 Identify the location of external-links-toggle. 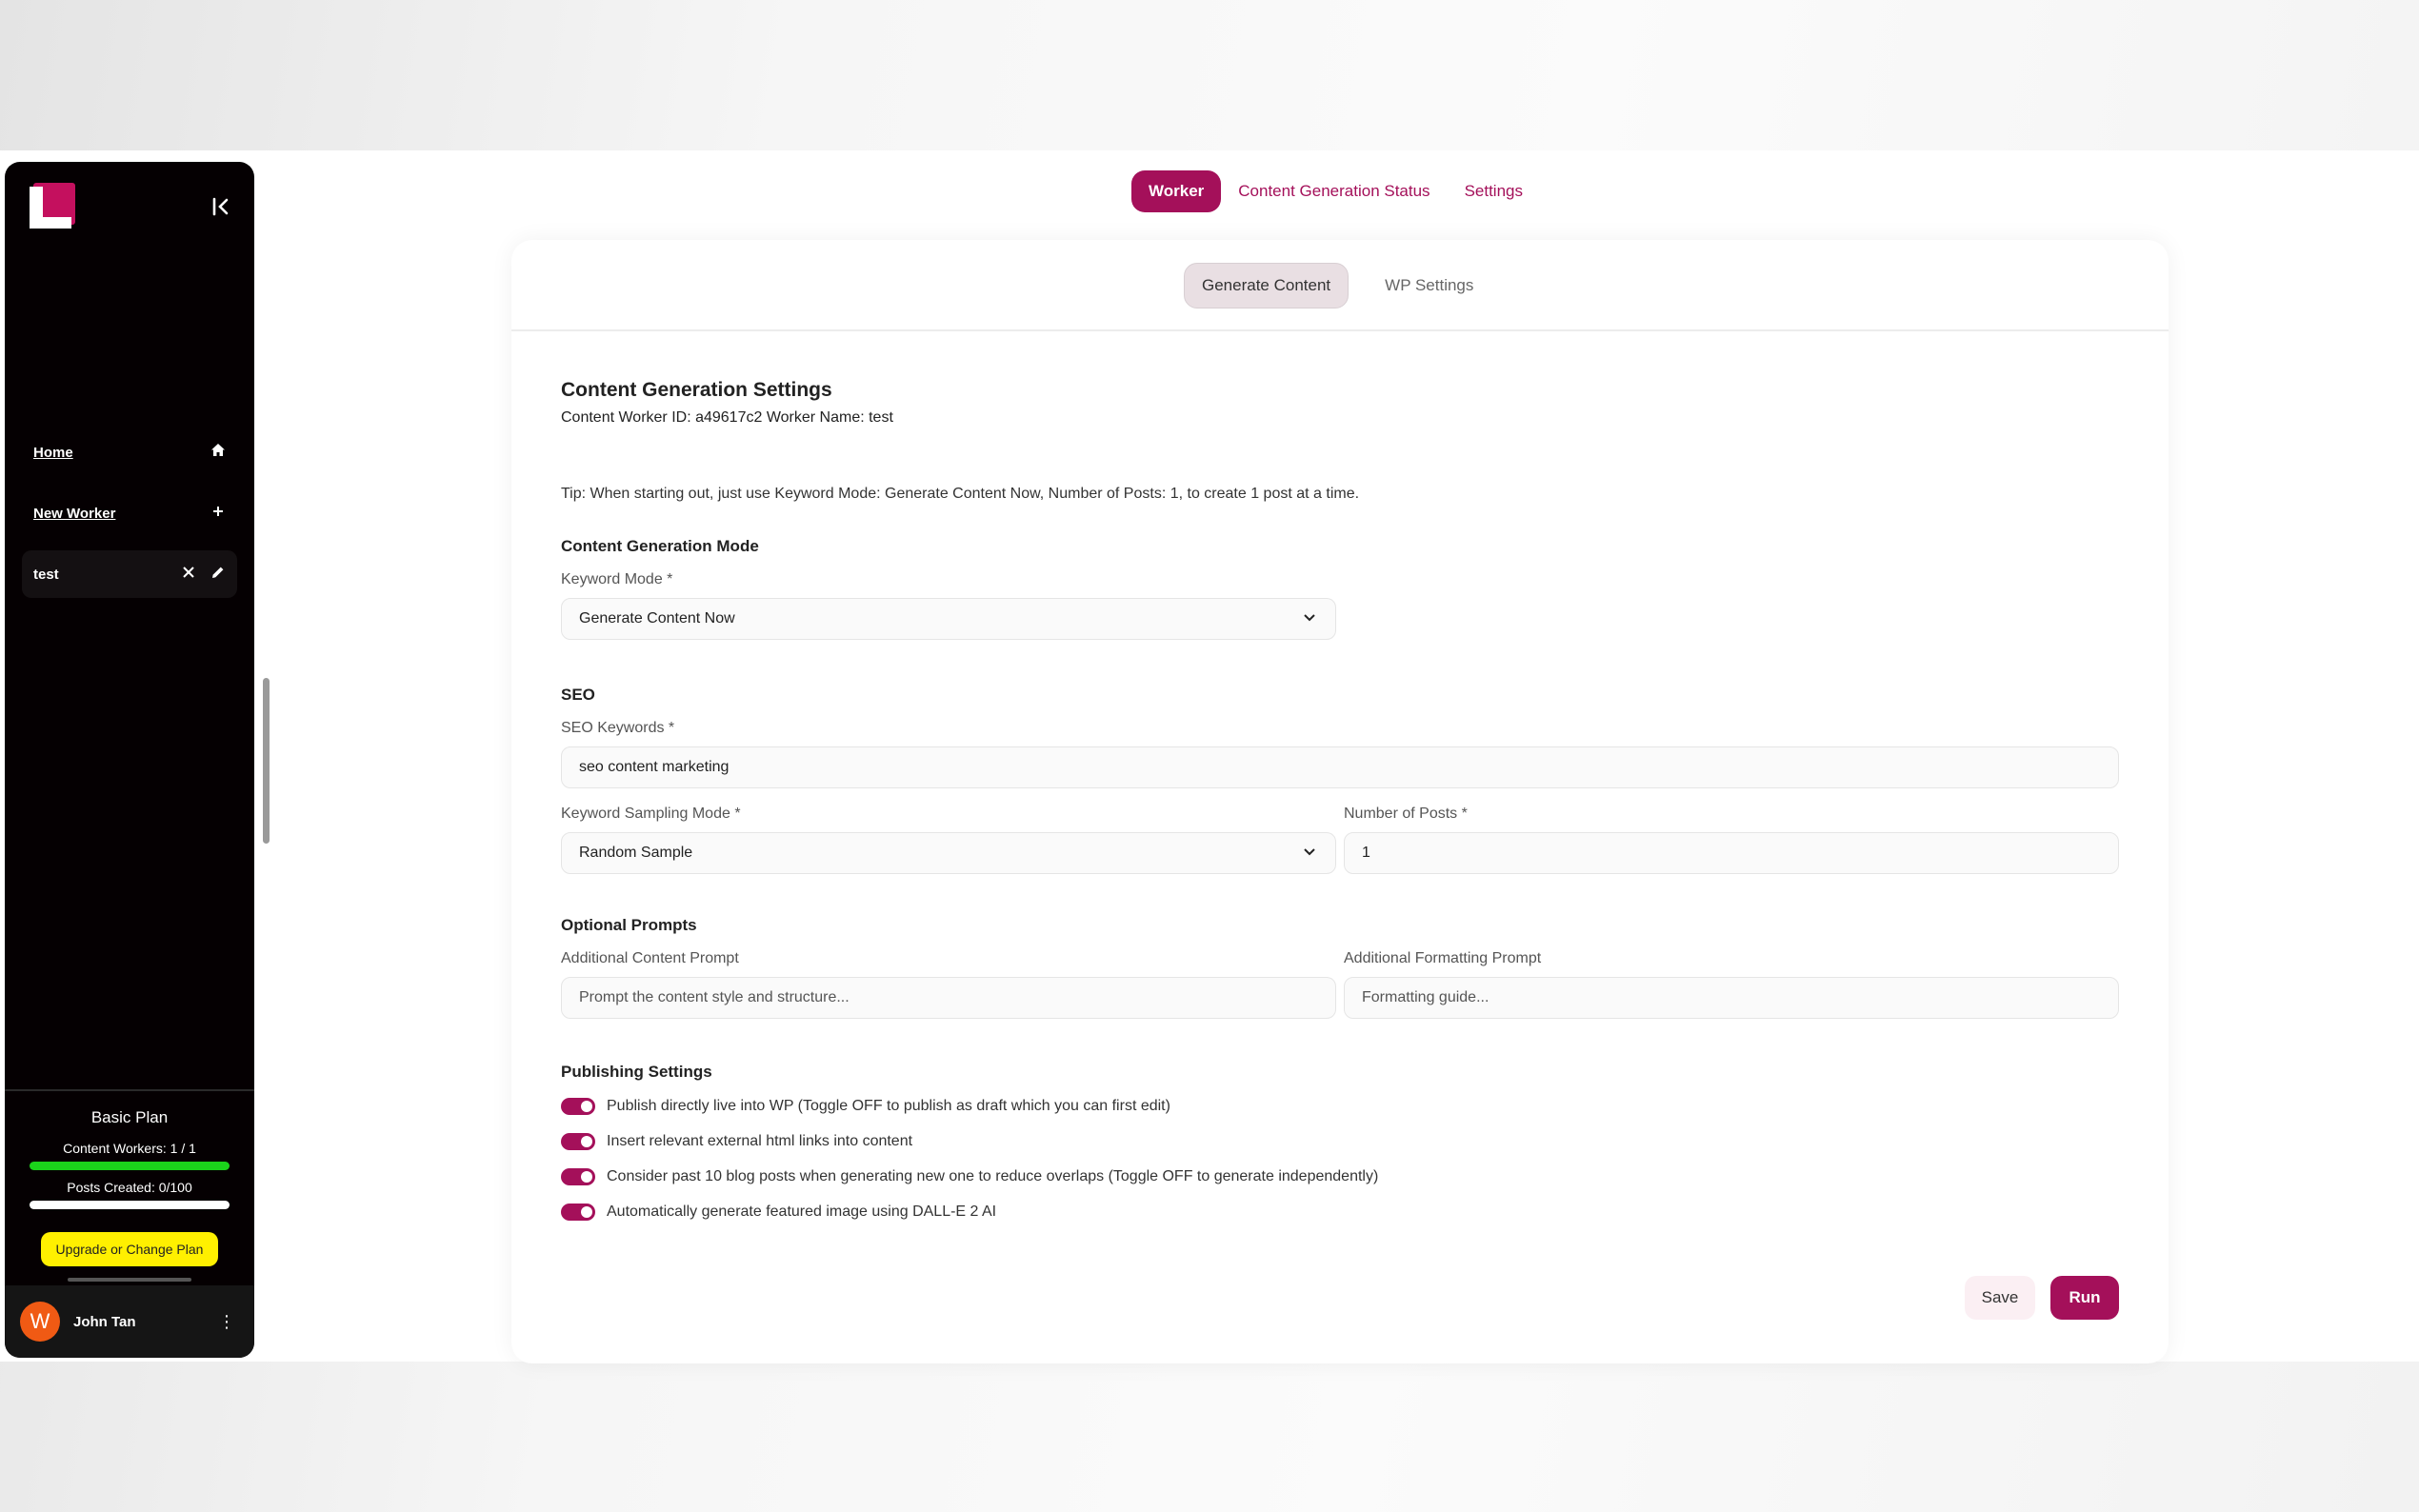
(578, 1141).